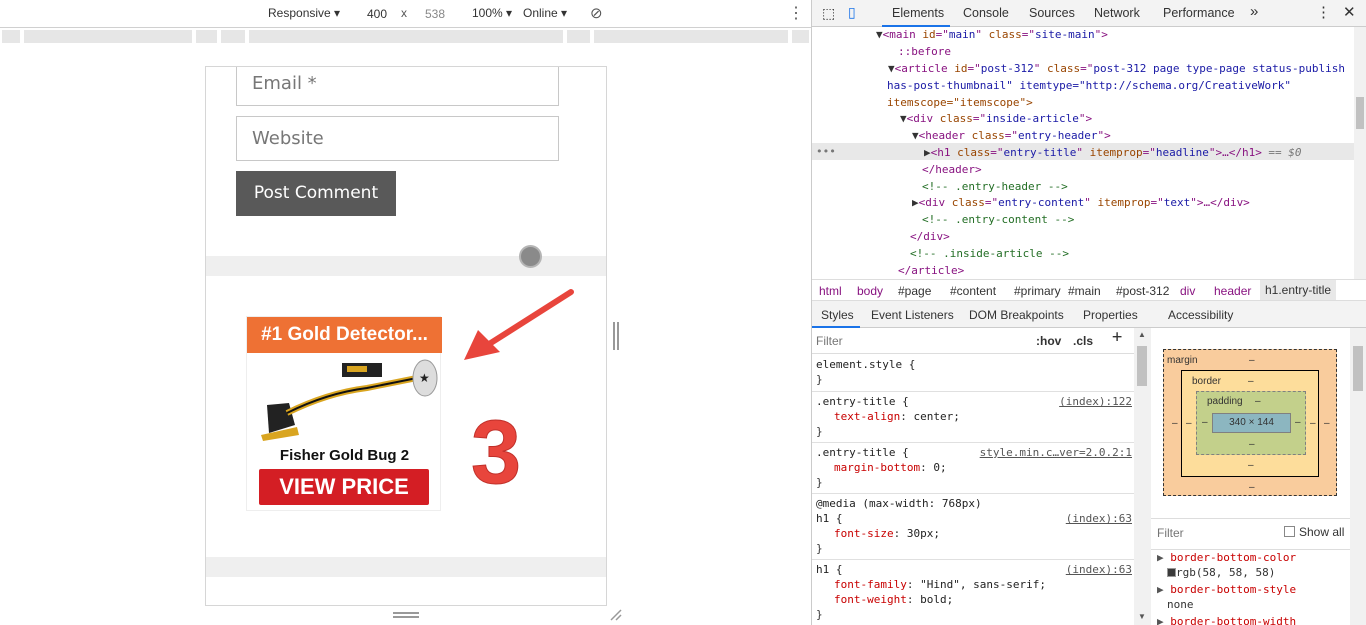  I want to click on crumb: body, so click(870, 291).